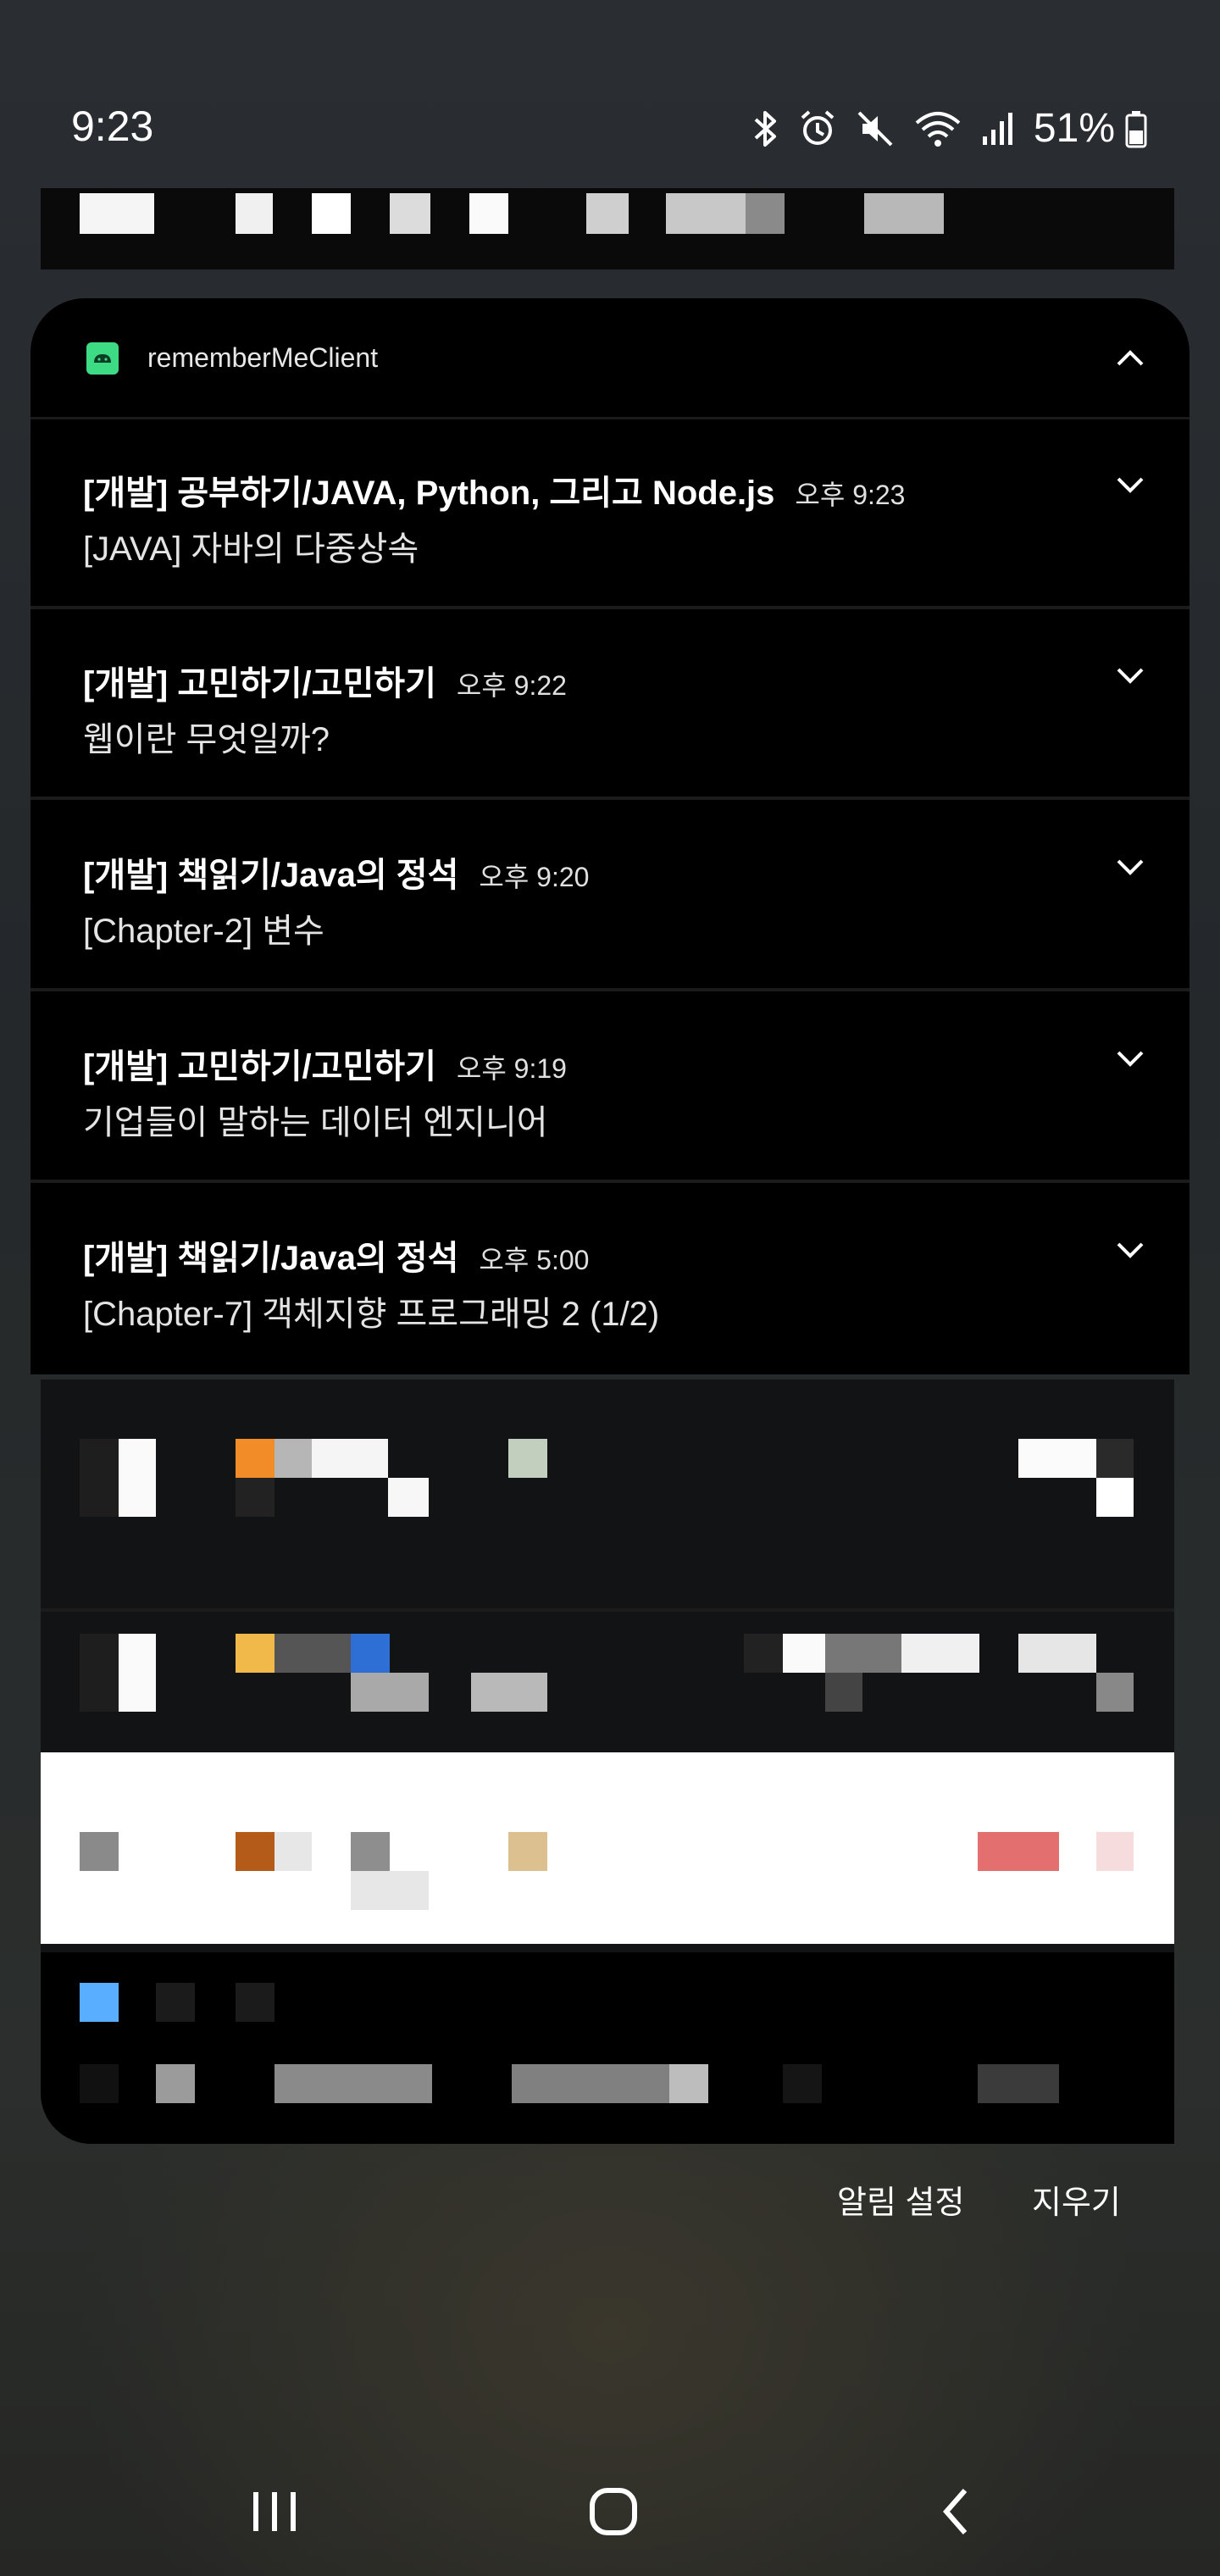  What do you see at coordinates (1074, 128) in the screenshot?
I see `battery-percent: 51%` at bounding box center [1074, 128].